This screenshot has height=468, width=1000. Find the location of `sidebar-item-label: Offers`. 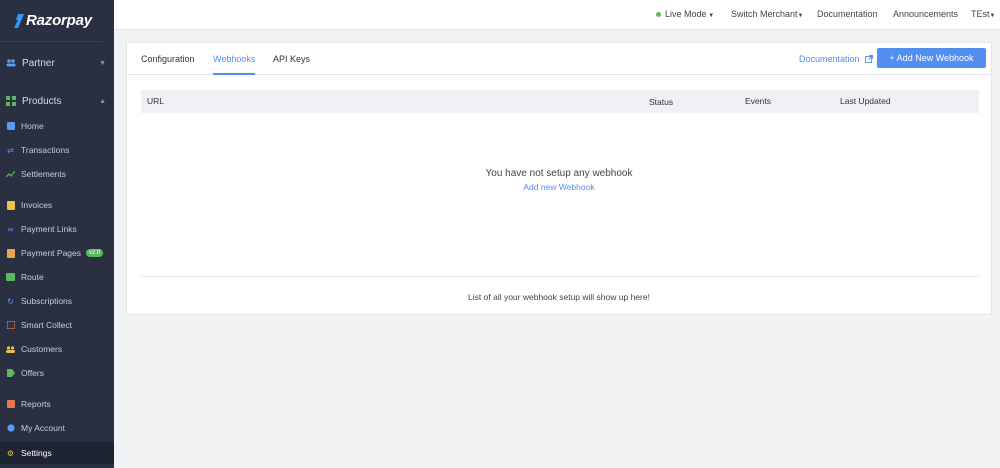

sidebar-item-label: Offers is located at coordinates (32, 373).